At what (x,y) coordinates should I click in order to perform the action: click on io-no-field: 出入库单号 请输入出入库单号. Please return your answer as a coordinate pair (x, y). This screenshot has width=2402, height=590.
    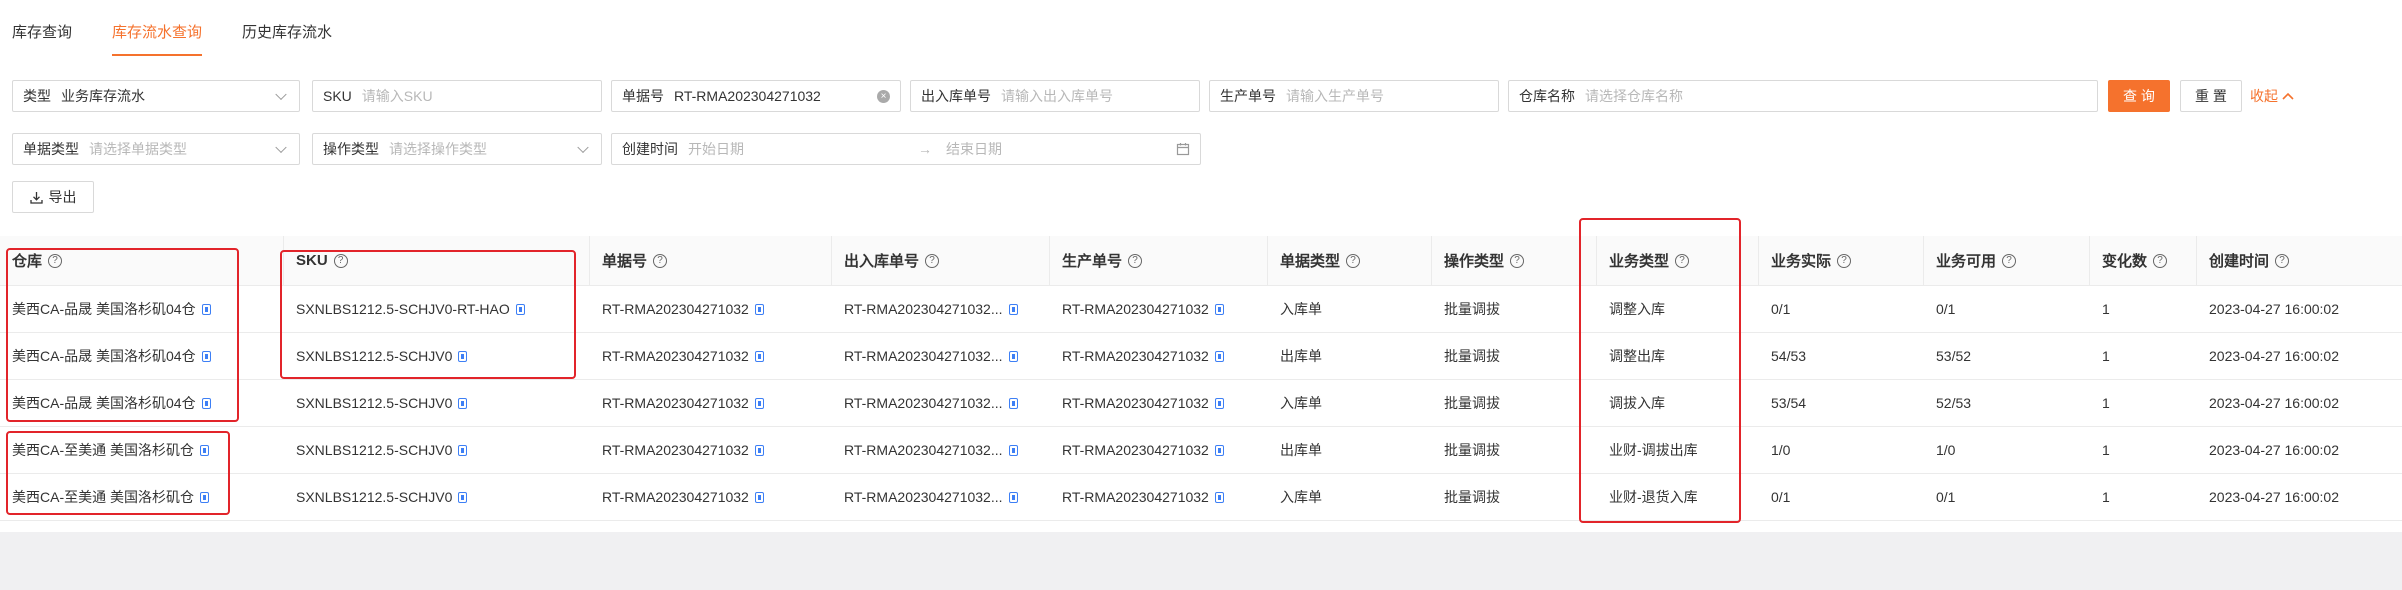
    Looking at the image, I should click on (1055, 96).